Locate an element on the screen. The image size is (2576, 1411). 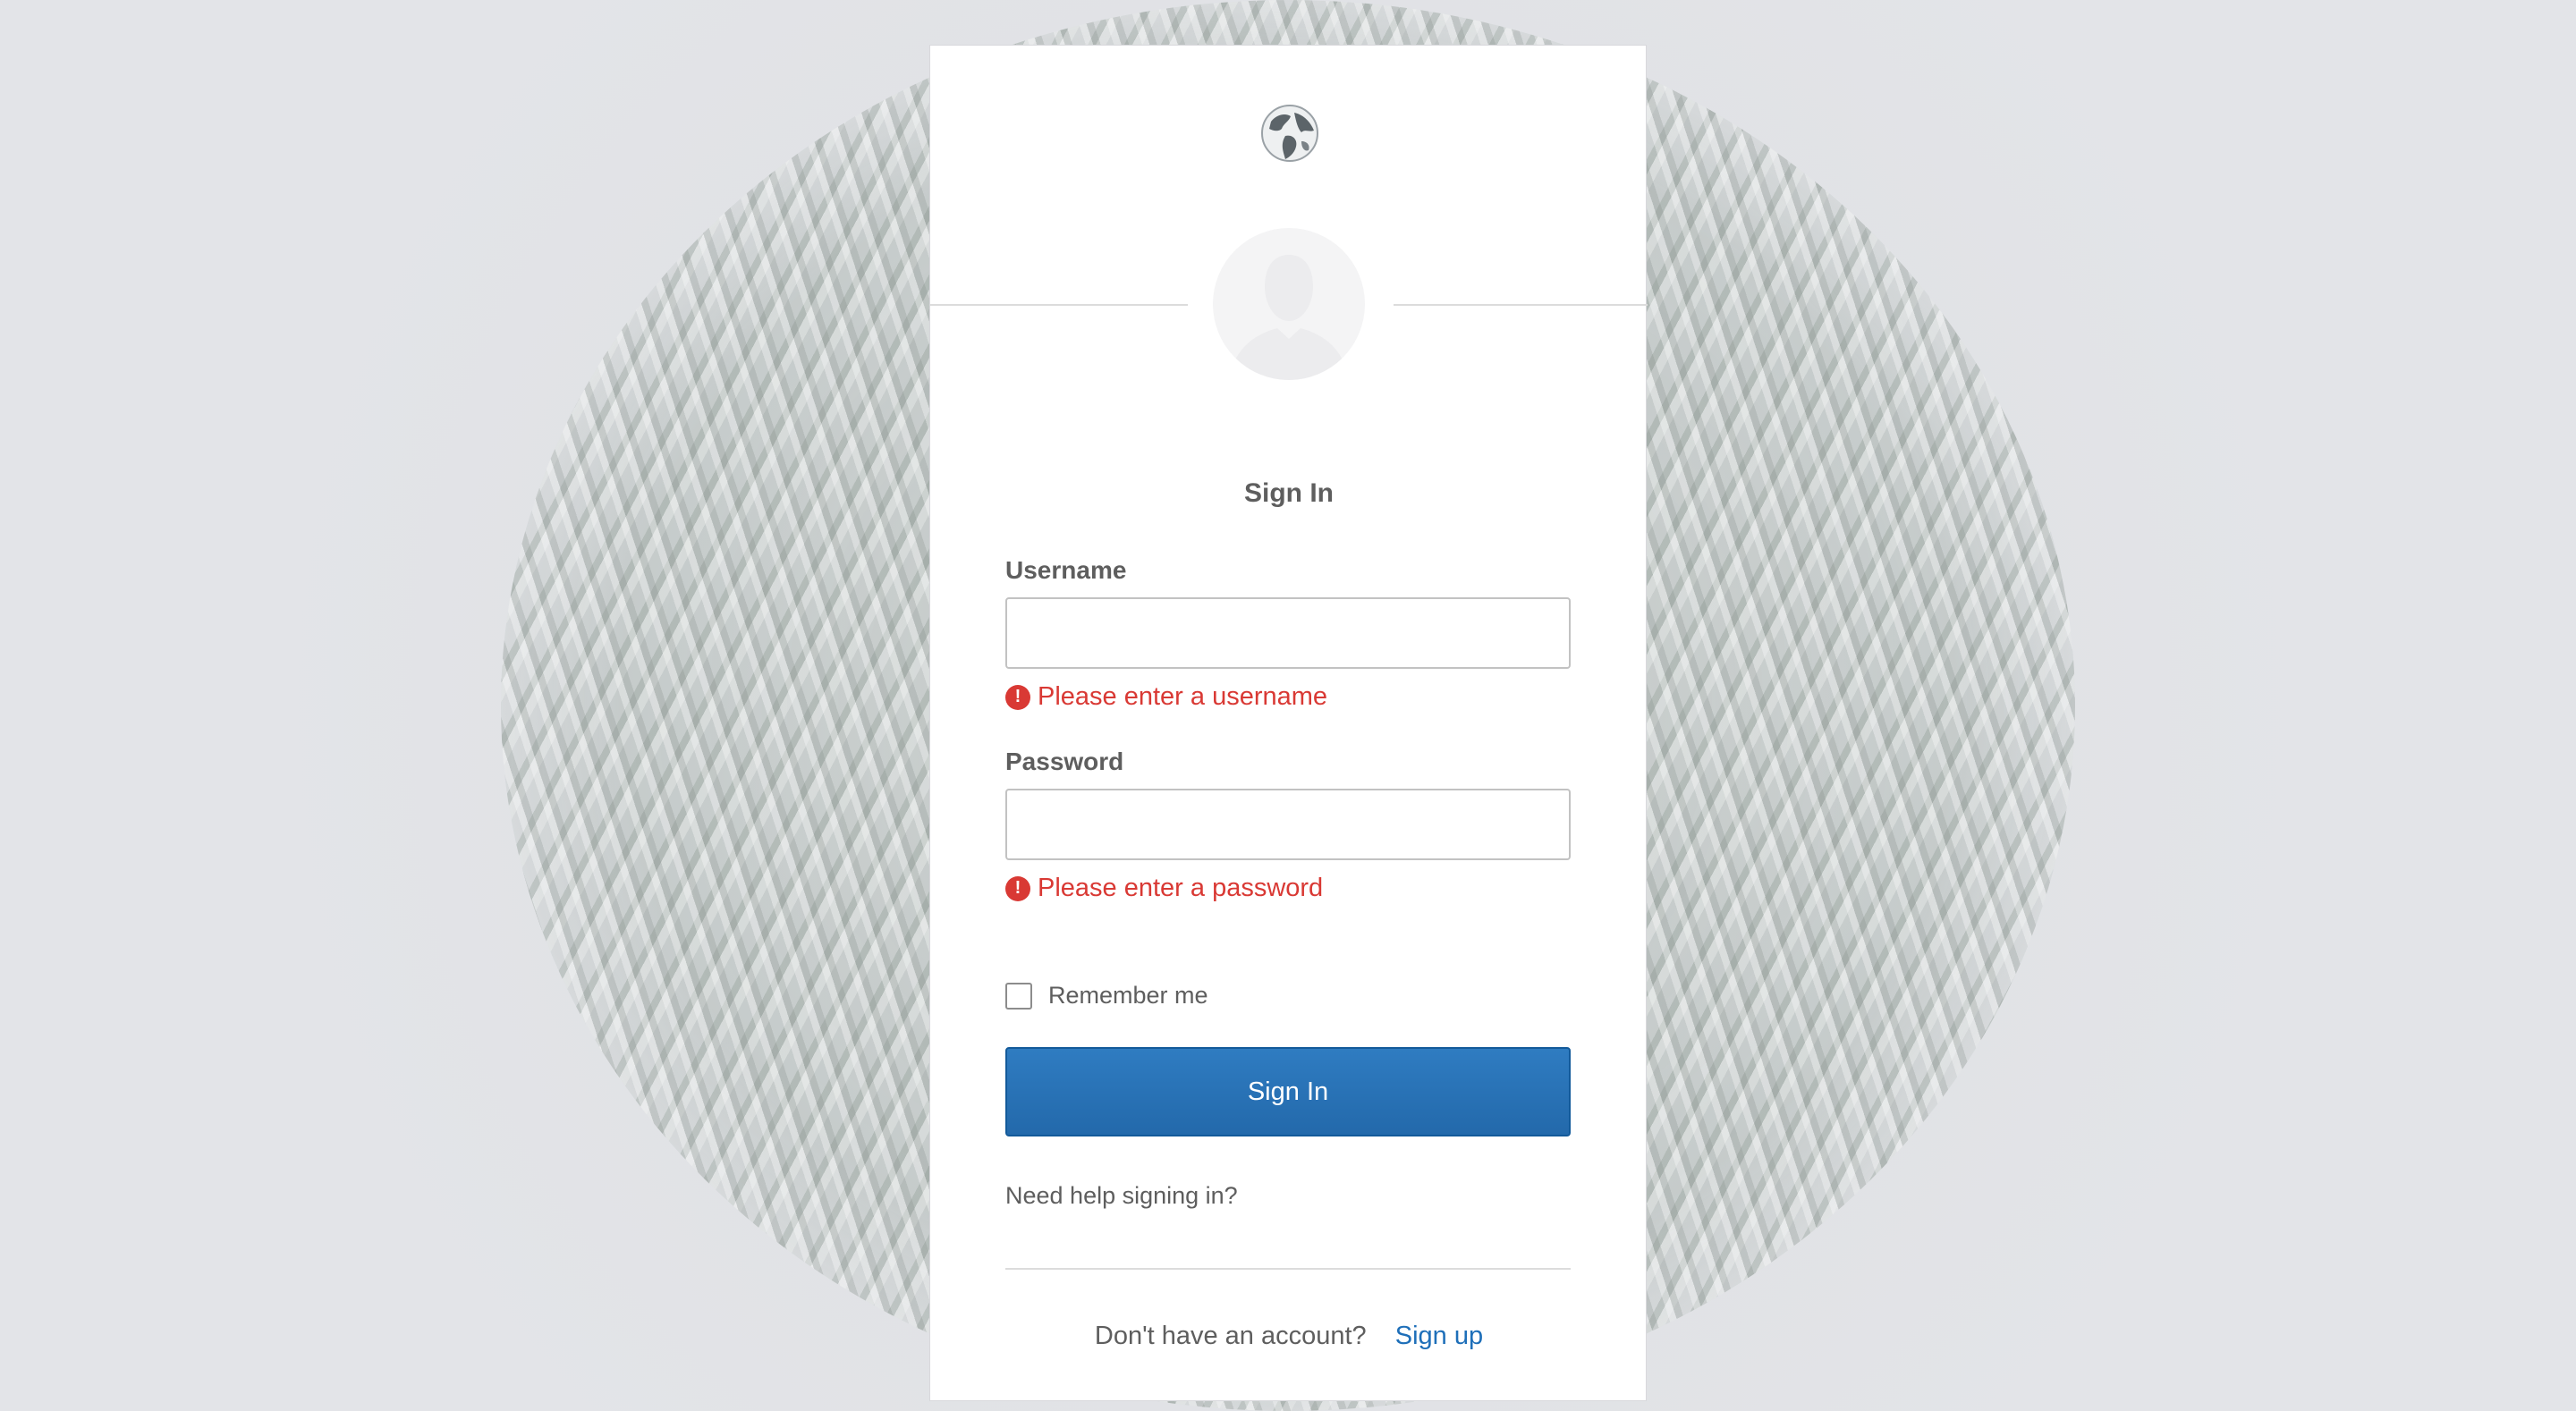
password-input is located at coordinates (1288, 824).